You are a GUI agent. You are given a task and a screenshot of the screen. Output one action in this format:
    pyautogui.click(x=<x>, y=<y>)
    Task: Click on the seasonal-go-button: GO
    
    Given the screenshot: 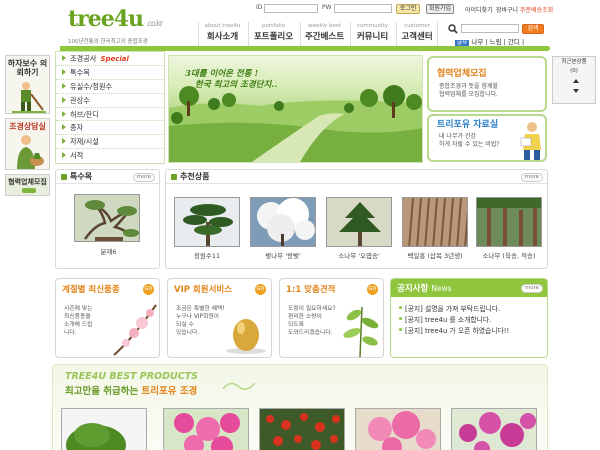 What is the action you would take?
    pyautogui.click(x=148, y=289)
    